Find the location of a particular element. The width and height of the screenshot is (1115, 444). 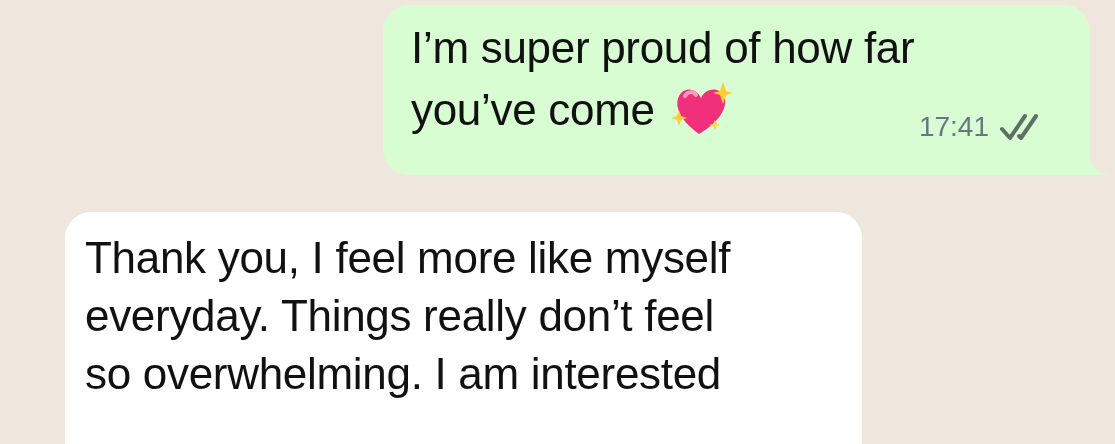

message-time: 17:41 is located at coordinates (953, 127).